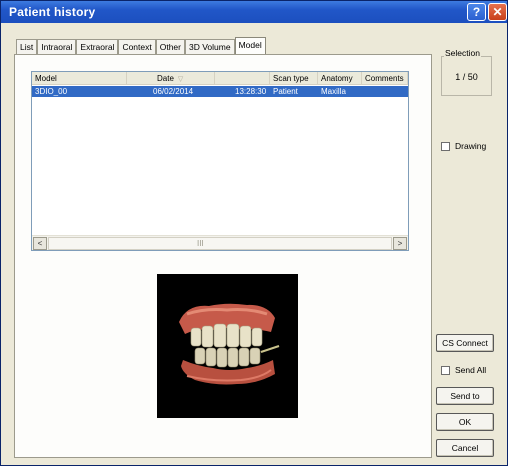 The height and width of the screenshot is (466, 508). Describe the element at coordinates (97, 47) in the screenshot. I see `tab-extraoral: Extraoral` at that location.